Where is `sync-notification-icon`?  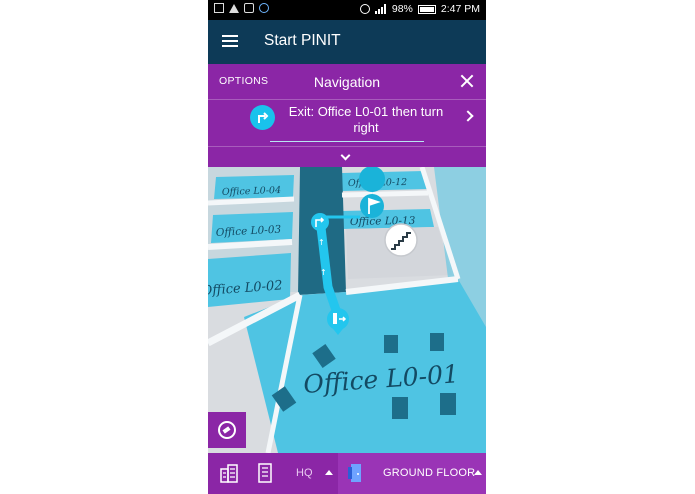
sync-notification-icon is located at coordinates (264, 8).